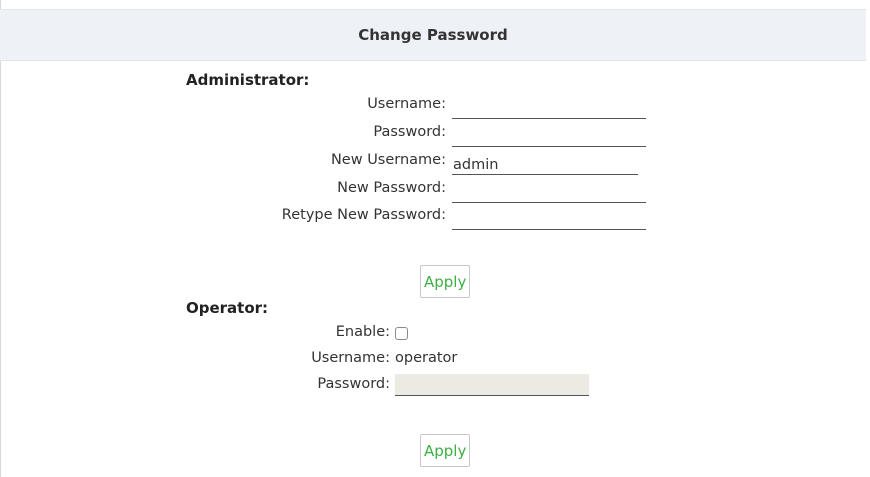 The width and height of the screenshot is (870, 477). Describe the element at coordinates (350, 358) in the screenshot. I see `operator-username-label: Username:` at that location.